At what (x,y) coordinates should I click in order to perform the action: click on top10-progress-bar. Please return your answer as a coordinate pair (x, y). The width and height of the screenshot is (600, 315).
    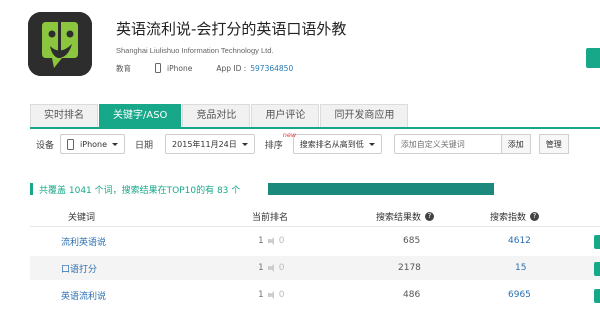
    Looking at the image, I should click on (381, 189).